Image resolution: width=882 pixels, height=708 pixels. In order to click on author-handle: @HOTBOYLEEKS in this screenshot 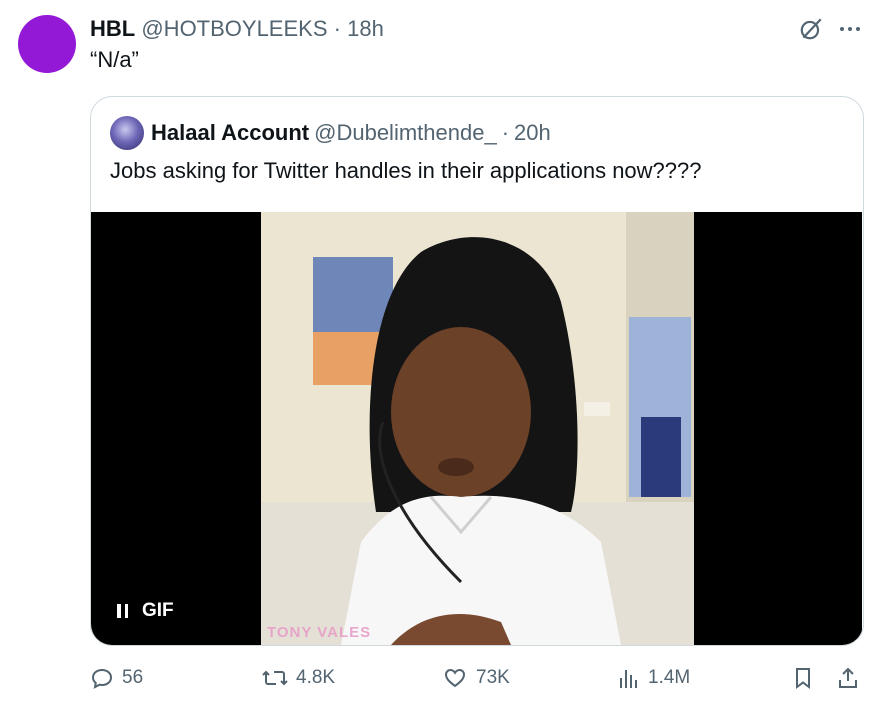, I will do `click(234, 28)`.